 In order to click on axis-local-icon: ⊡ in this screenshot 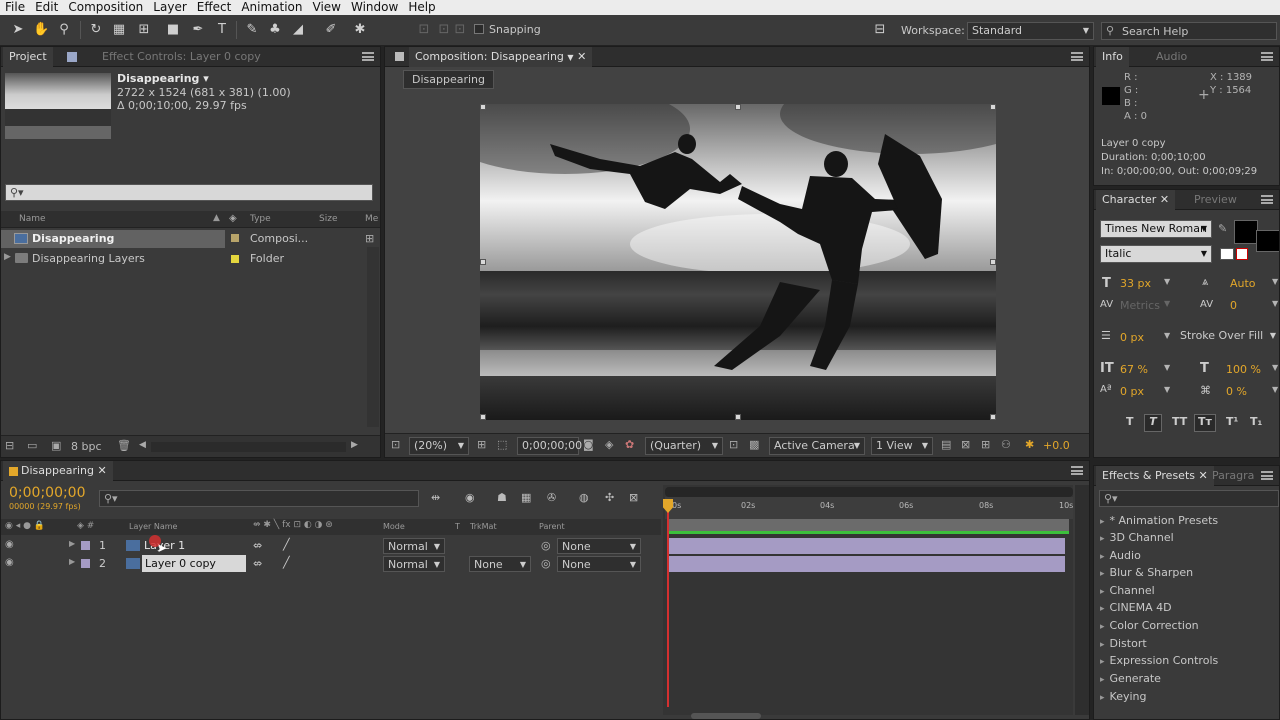, I will do `click(424, 30)`.